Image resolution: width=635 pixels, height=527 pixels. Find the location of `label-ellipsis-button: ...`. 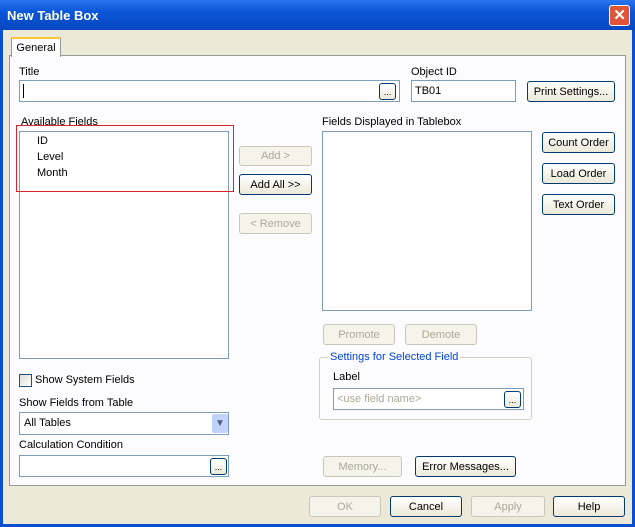

label-ellipsis-button: ... is located at coordinates (512, 399).